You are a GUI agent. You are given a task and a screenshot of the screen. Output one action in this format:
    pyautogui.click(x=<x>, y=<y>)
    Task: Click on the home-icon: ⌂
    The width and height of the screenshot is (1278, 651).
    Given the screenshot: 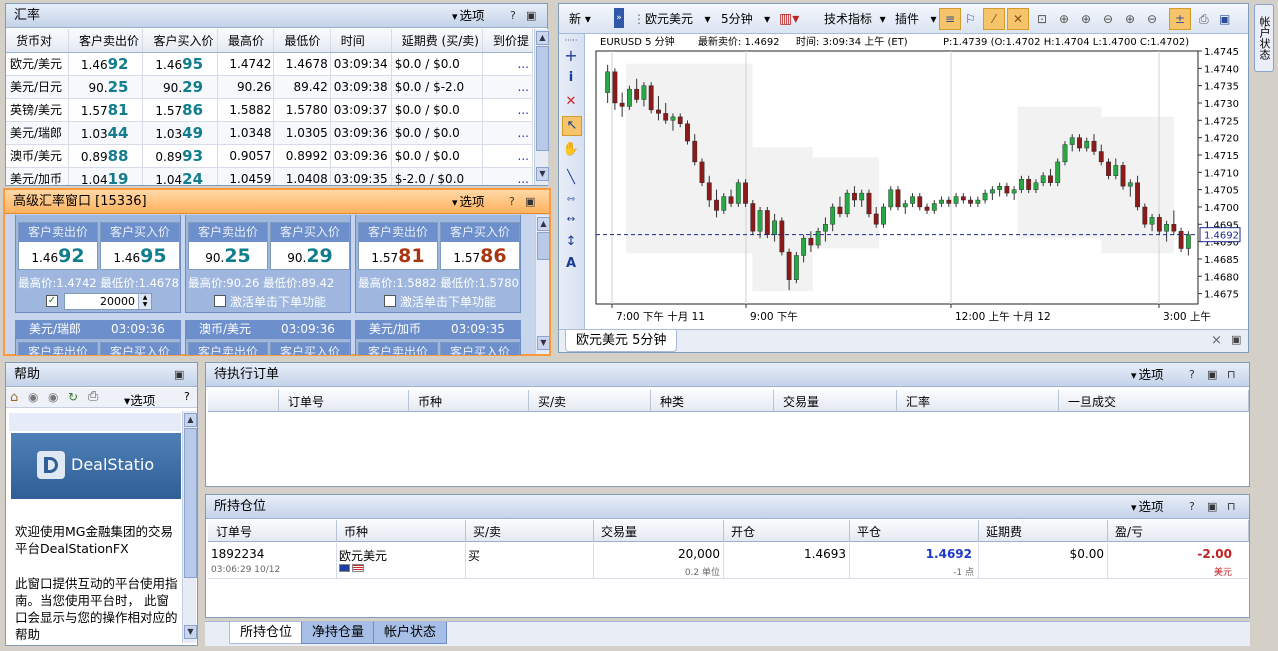 What is the action you would take?
    pyautogui.click(x=14, y=397)
    